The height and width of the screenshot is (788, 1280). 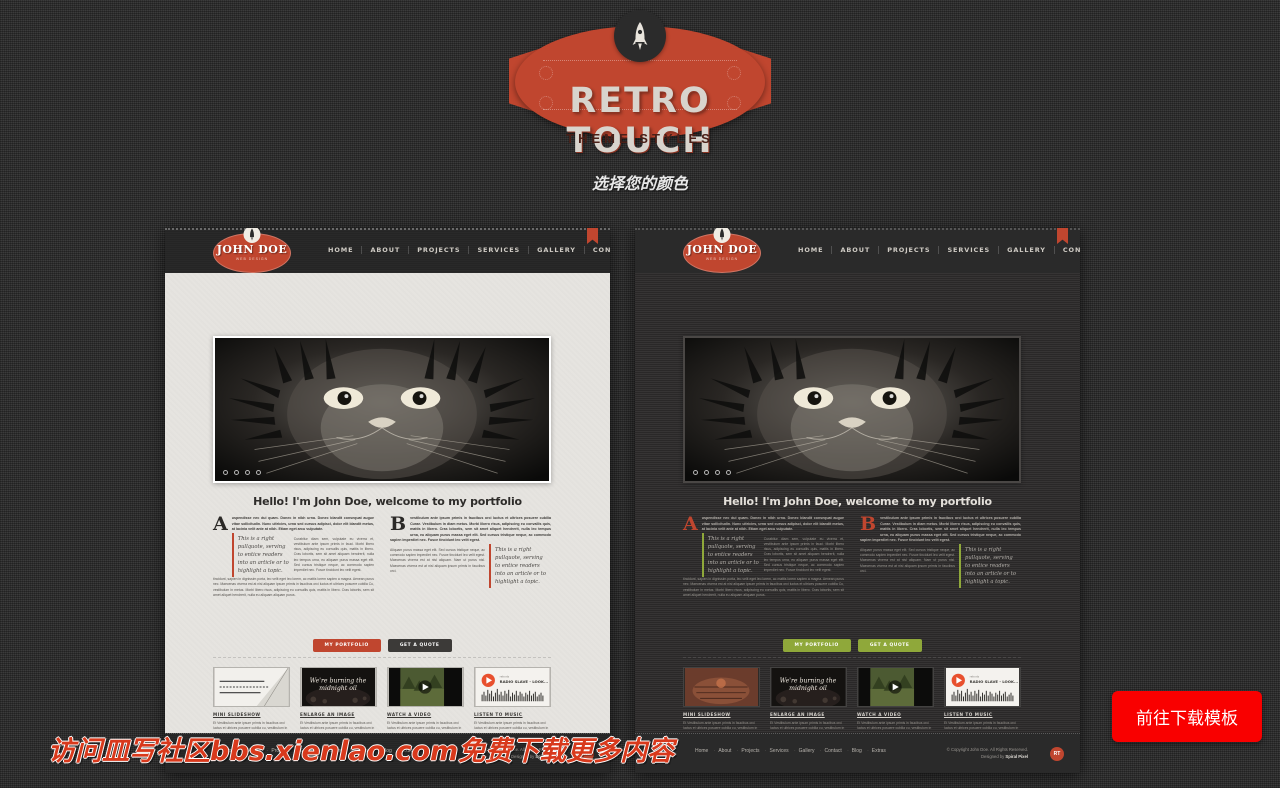 I want to click on dropcap: A, so click(x=690, y=524).